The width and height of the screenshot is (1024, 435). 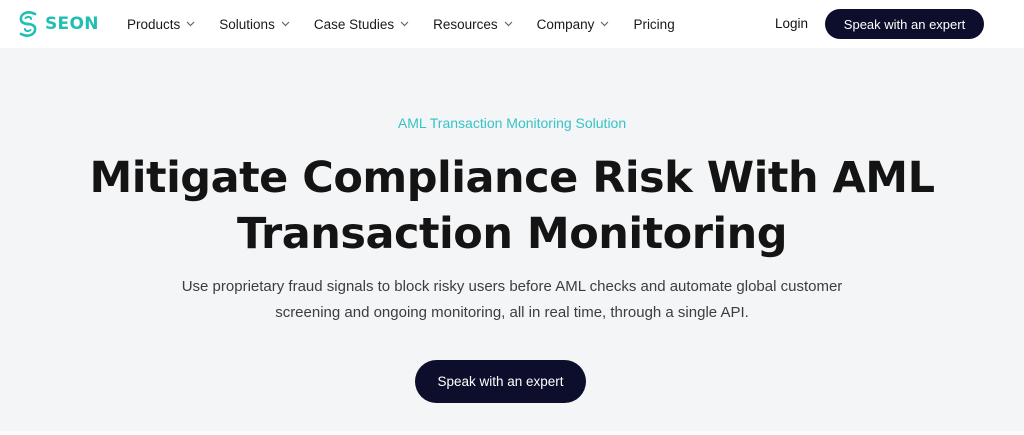 I want to click on seon-logo: SEON, so click(x=58, y=24).